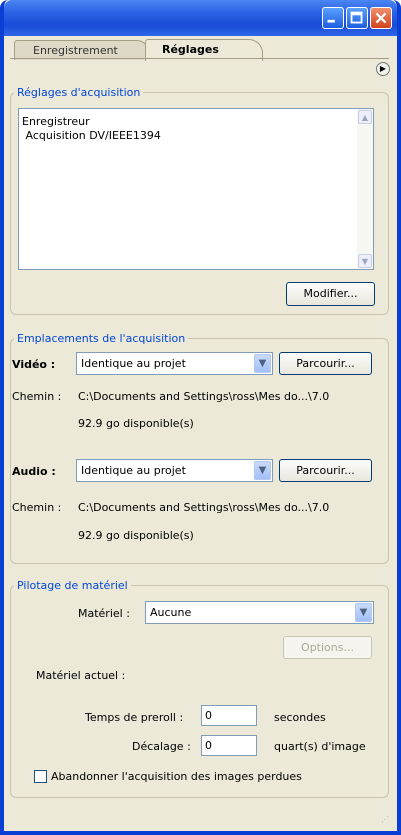  Describe the element at coordinates (37, 396) in the screenshot. I see `video-path-label: Chemin :` at that location.